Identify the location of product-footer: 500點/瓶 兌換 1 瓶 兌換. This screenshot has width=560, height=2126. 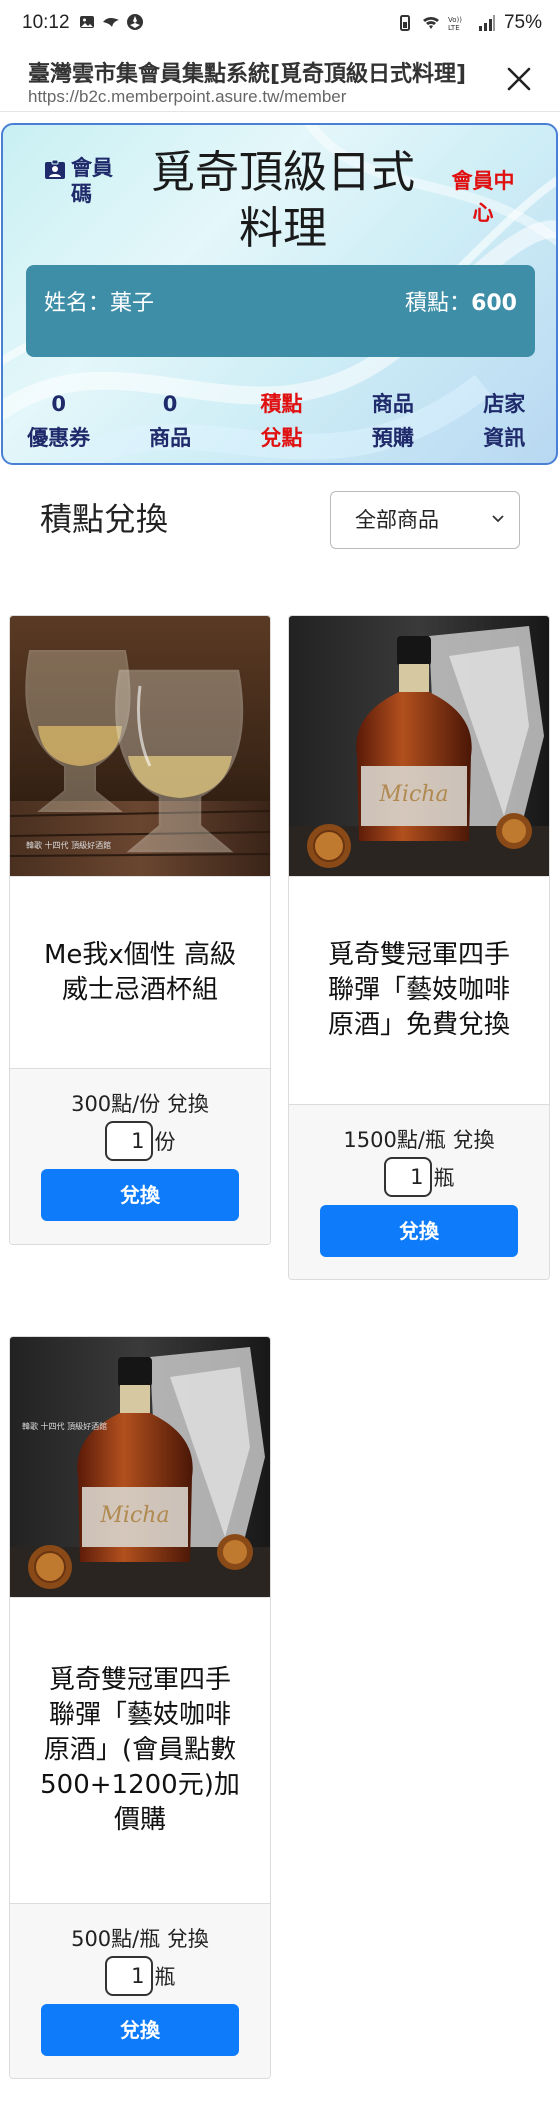
(140, 1990).